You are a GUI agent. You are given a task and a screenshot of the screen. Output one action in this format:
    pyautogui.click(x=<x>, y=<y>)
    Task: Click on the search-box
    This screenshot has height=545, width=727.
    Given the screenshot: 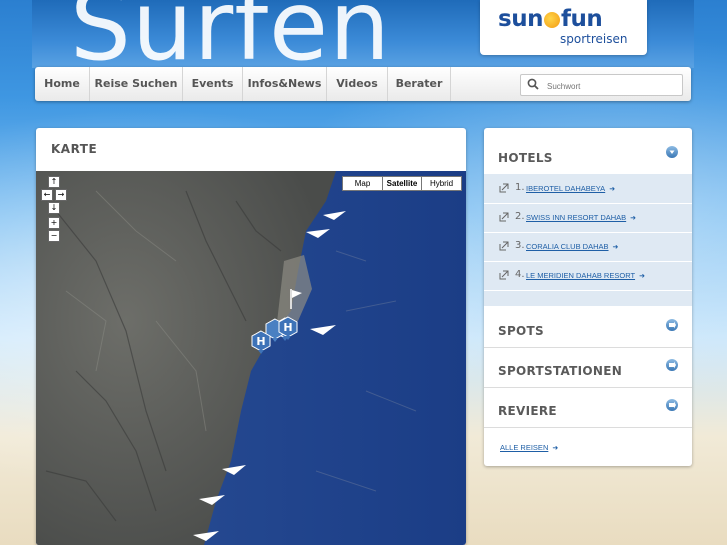 What is the action you would take?
    pyautogui.click(x=601, y=85)
    